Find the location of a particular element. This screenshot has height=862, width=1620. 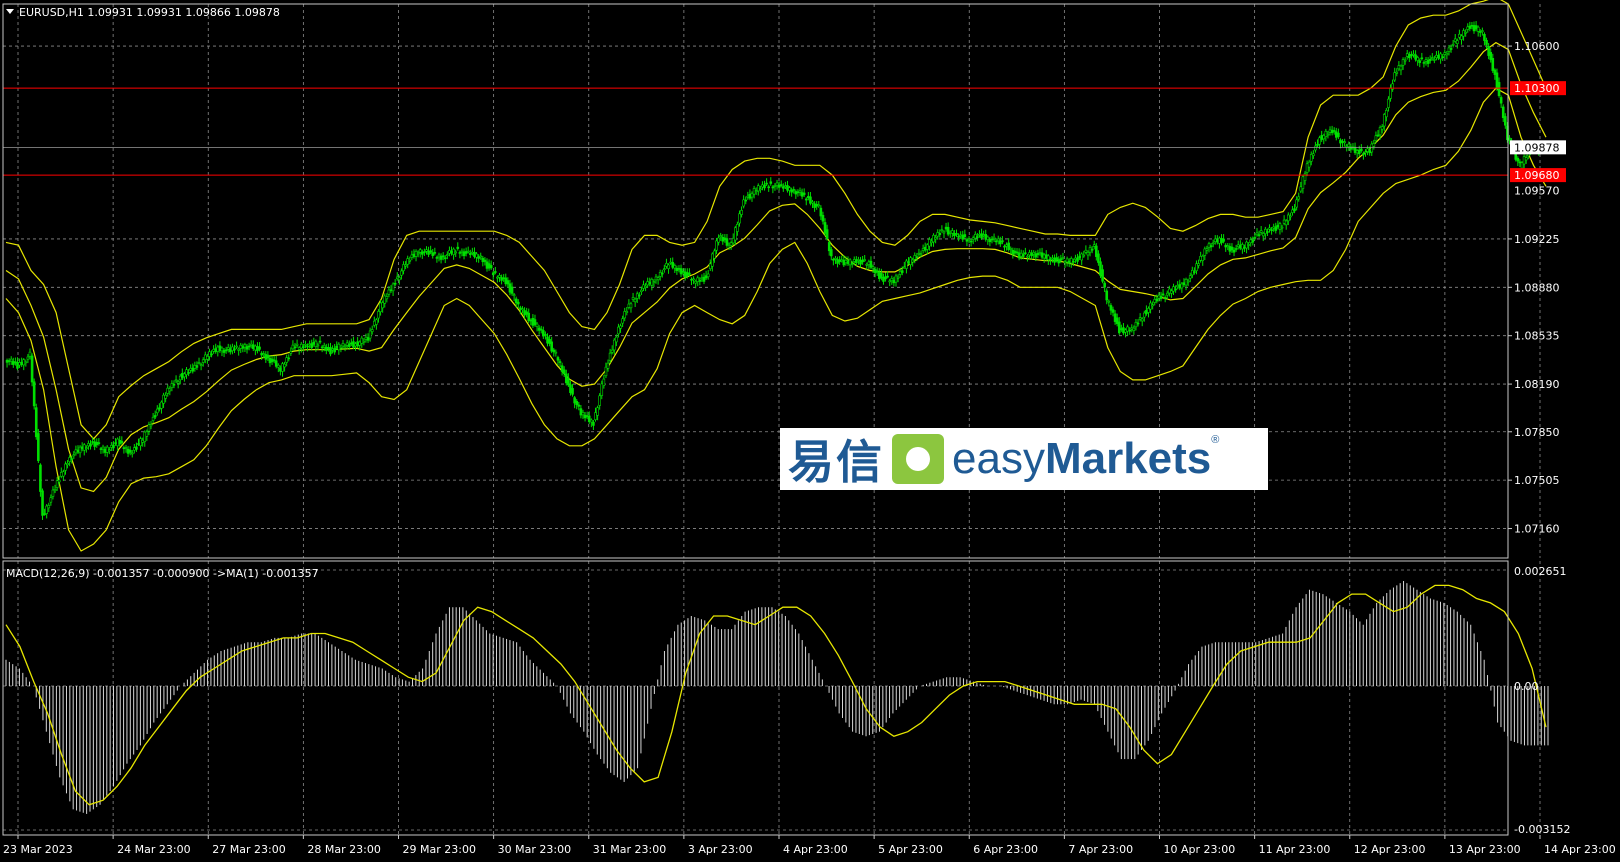

x-tick-label: 13 Apr 23:00 is located at coordinates (1485, 849).